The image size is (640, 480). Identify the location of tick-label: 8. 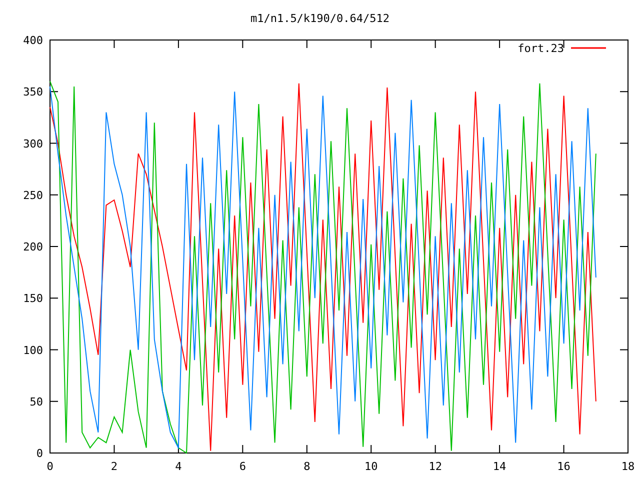
(307, 466).